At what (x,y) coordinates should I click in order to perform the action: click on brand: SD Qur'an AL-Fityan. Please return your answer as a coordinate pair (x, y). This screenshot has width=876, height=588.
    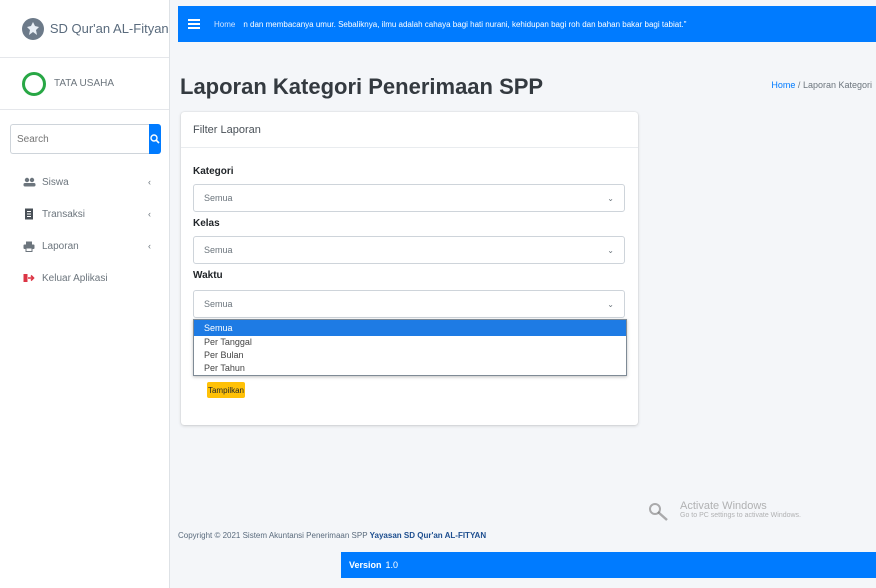
    Looking at the image, I should click on (84, 29).